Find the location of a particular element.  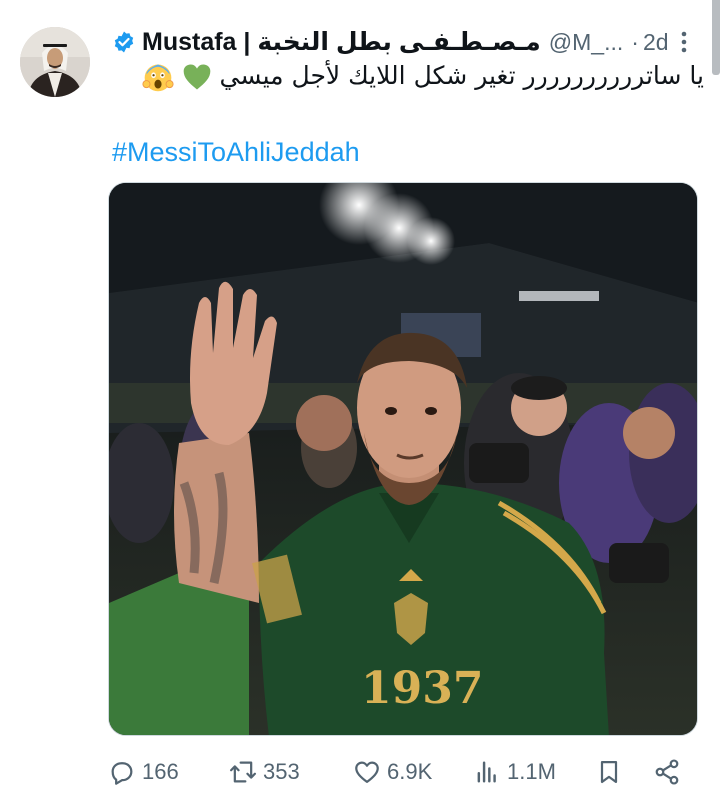

share-button is located at coordinates (670, 772).